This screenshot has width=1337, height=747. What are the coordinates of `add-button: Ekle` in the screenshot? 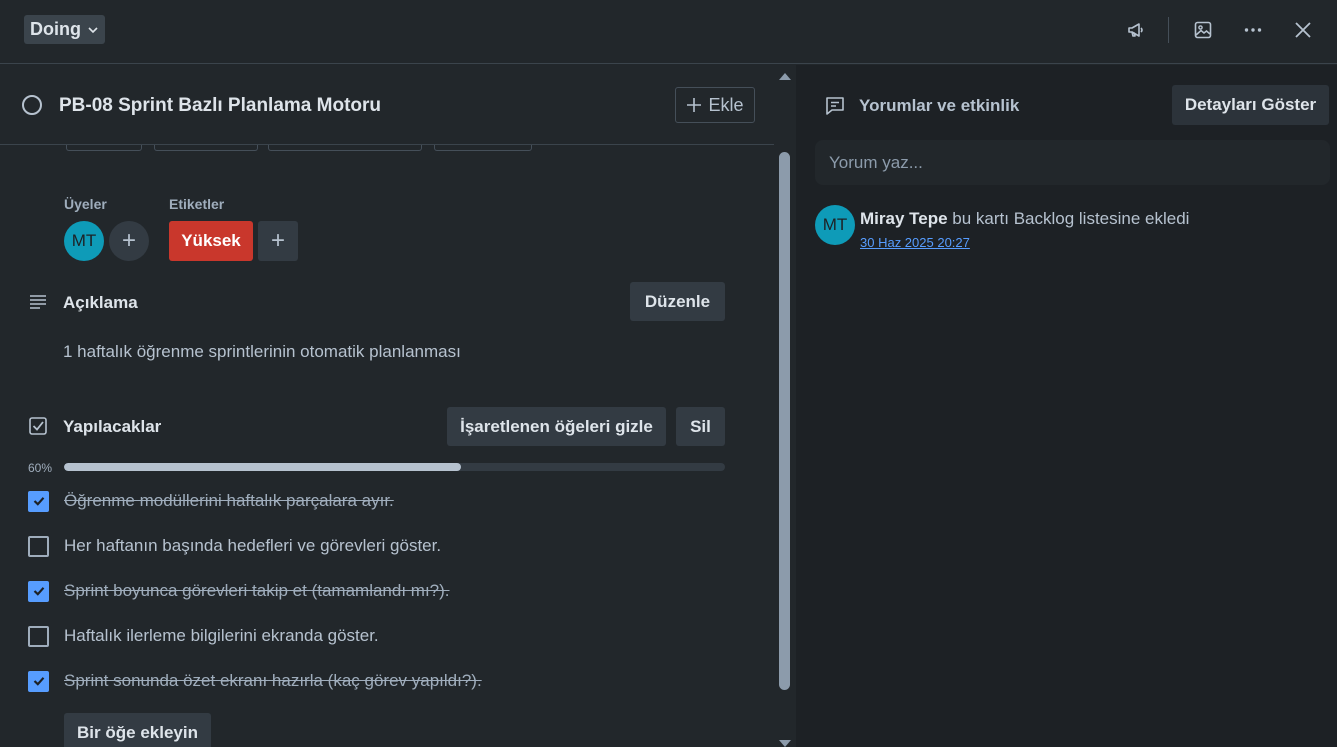 It's located at (715, 105).